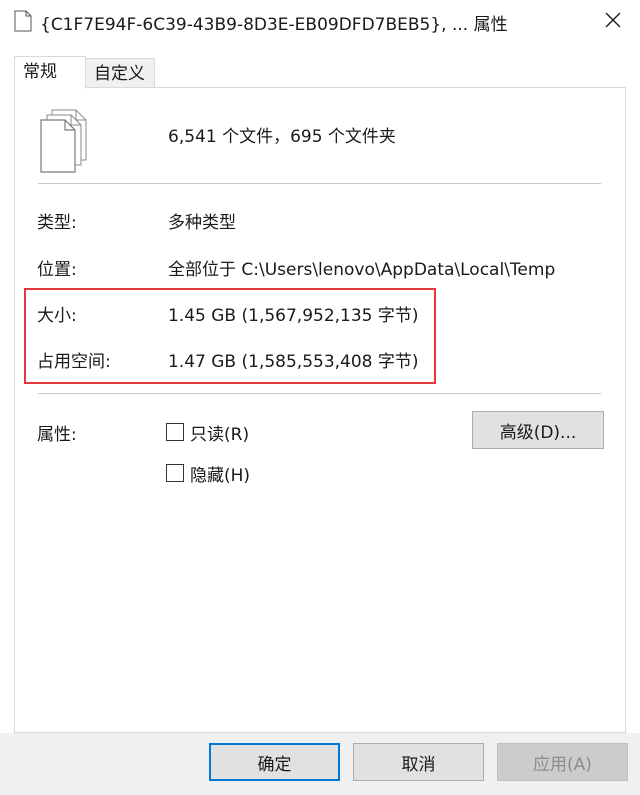  What do you see at coordinates (293, 316) in the screenshot?
I see `size-value: 1.45 GB (1,567,952,135 字节)` at bounding box center [293, 316].